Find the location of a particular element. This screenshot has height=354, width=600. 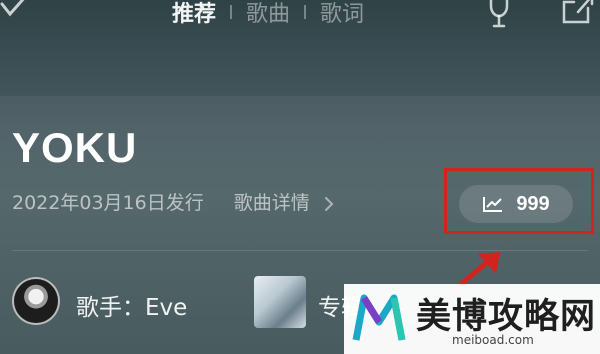

singer-avatar is located at coordinates (36, 301).